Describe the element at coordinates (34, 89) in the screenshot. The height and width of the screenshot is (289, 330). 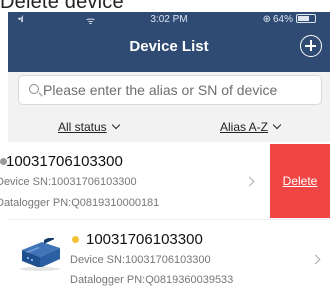
I see `search-icon` at that location.